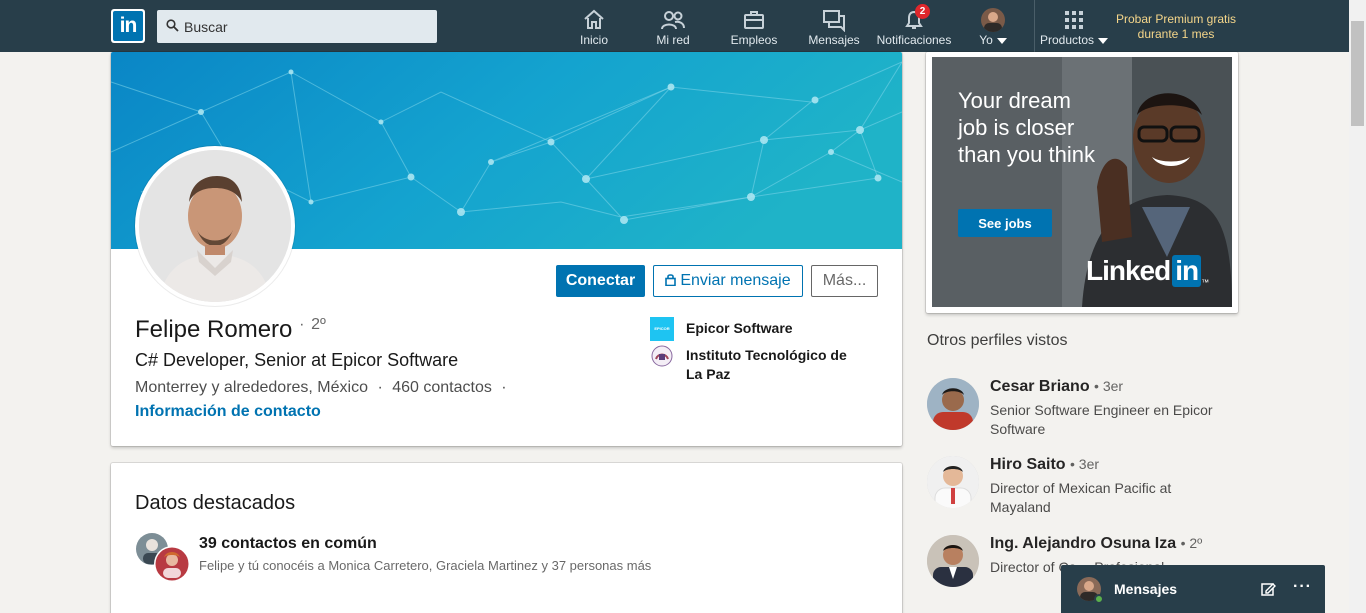 Image resolution: width=1366 pixels, height=613 pixels. Describe the element at coordinates (922, 11) in the screenshot. I see `notification-badge: 2` at that location.